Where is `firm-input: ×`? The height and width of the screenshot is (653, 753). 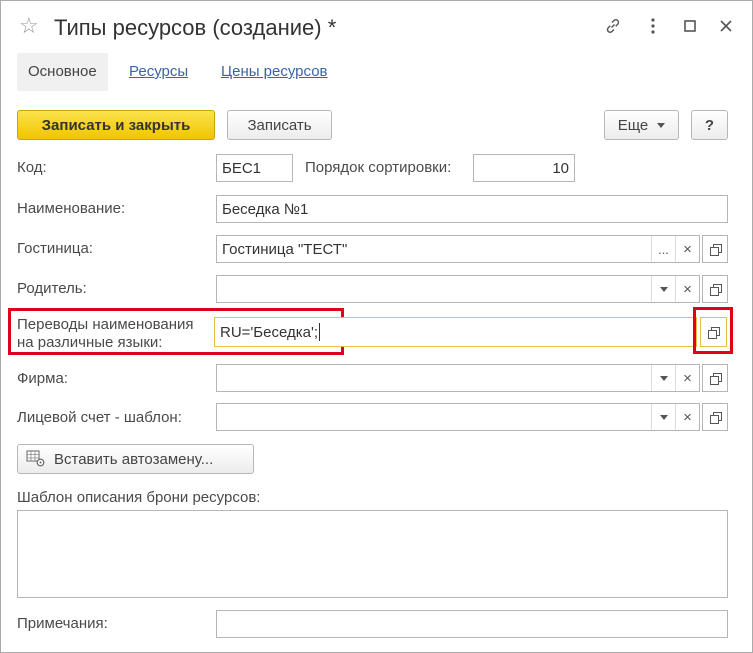
firm-input: × is located at coordinates (458, 378).